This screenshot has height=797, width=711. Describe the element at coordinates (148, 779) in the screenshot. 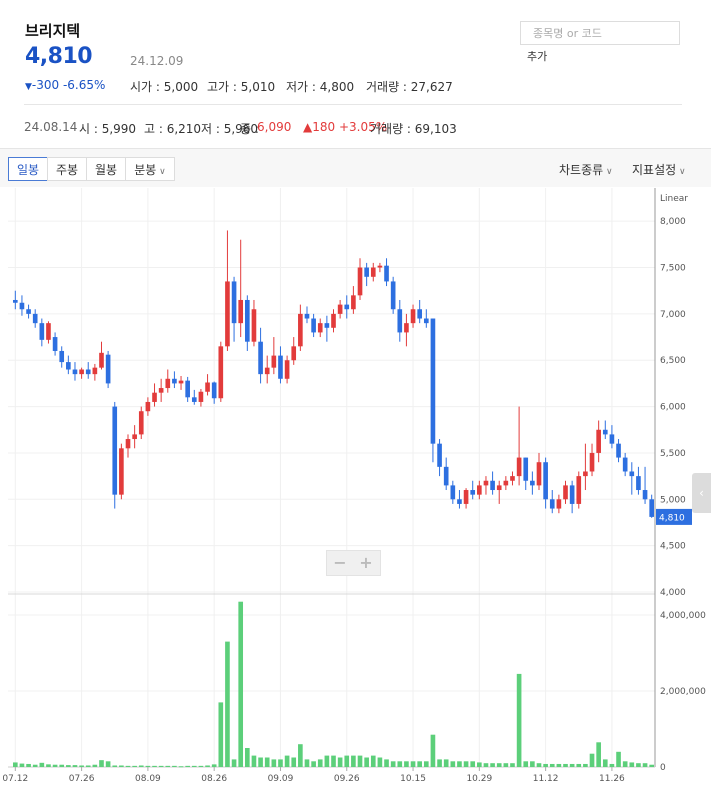

I see `x-tick-label: 08.09` at that location.